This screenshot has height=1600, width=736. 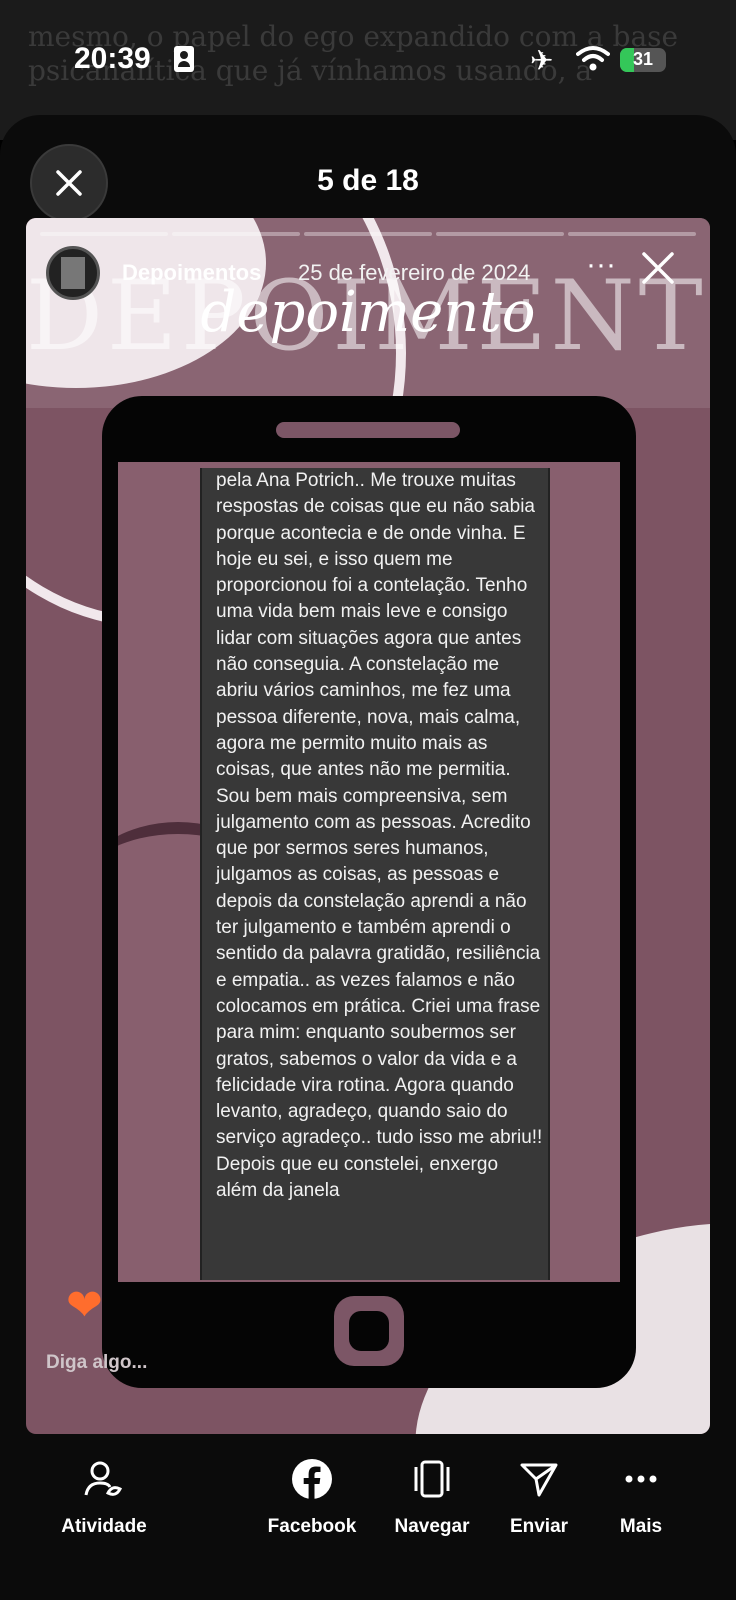 I want to click on close-icon, so click(x=658, y=268).